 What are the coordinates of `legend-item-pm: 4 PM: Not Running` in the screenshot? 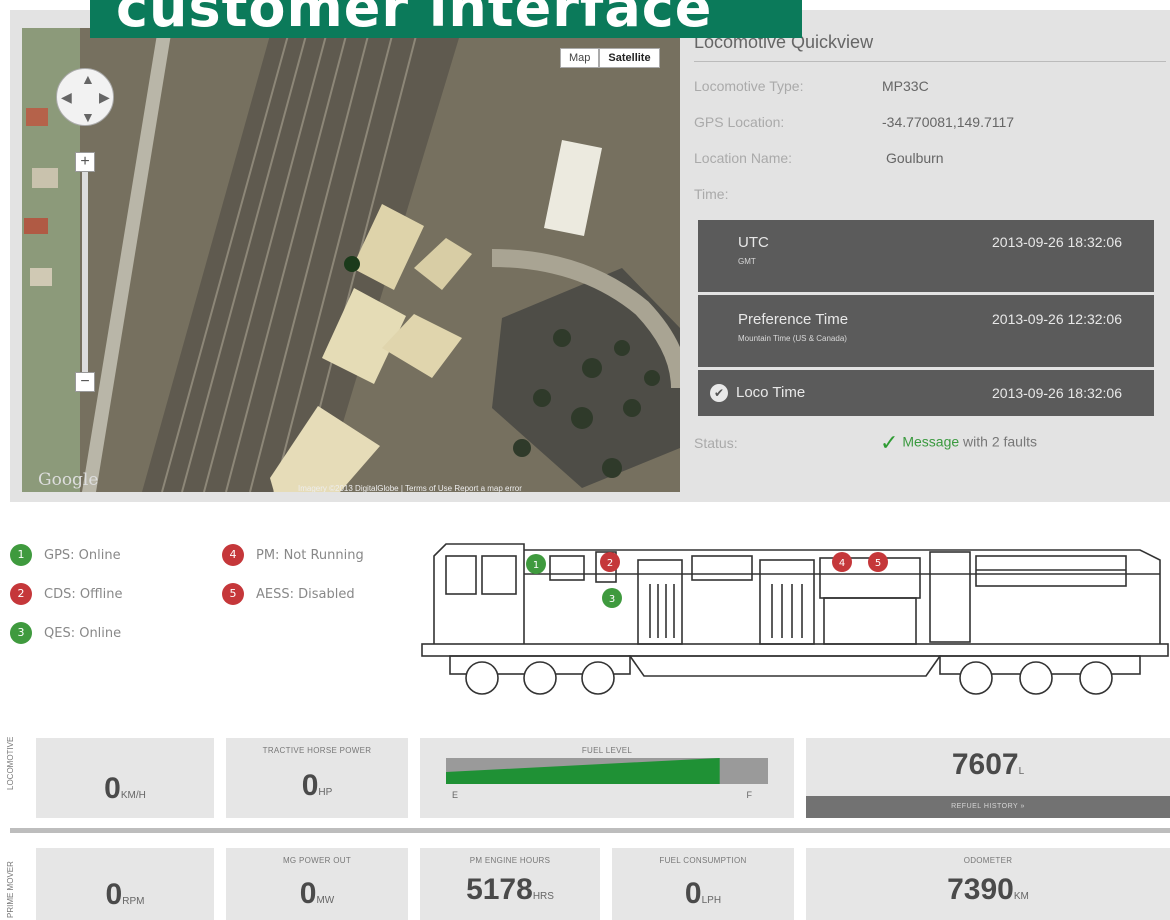 It's located at (293, 555).